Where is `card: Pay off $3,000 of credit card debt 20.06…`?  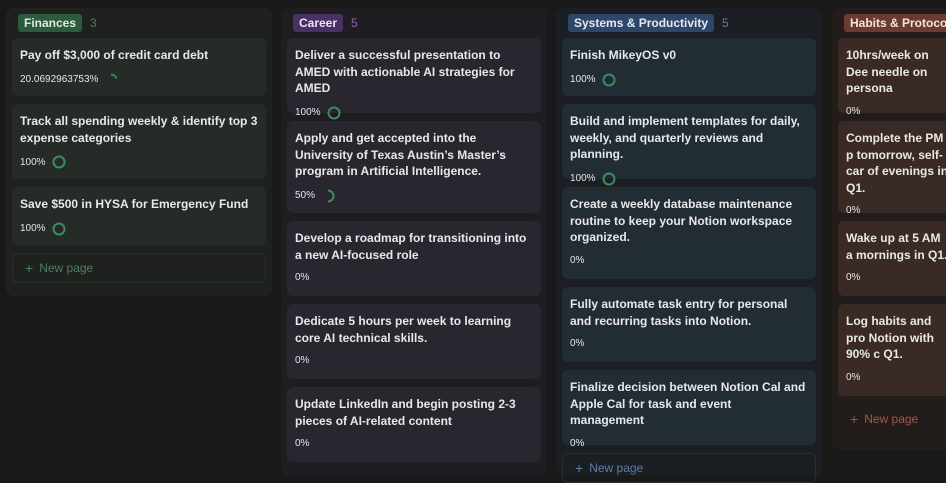
card: Pay off $3,000 of credit card debt 20.06… is located at coordinates (139, 67).